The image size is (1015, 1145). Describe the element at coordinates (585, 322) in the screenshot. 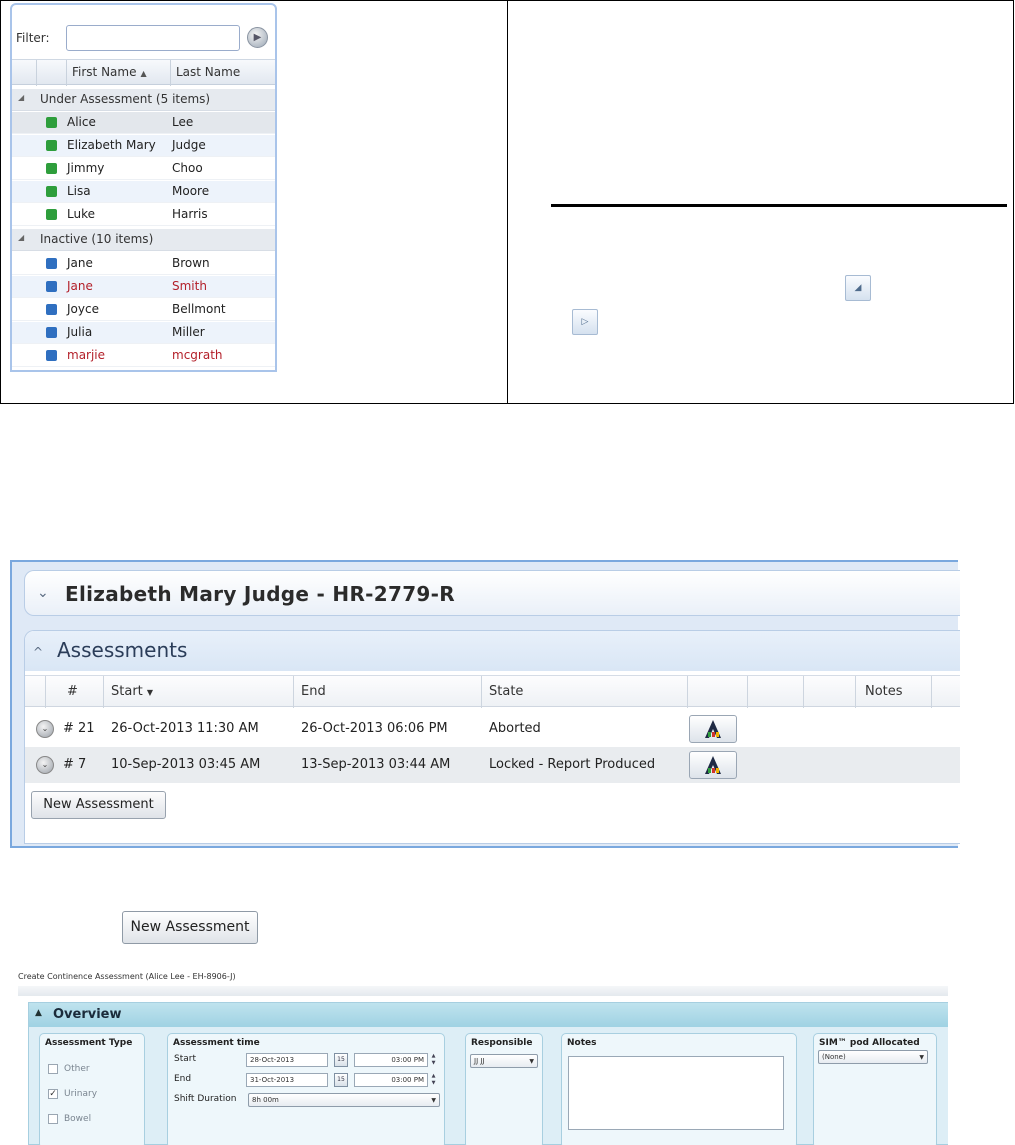

I see `expand-arrow-icon: ▷` at that location.